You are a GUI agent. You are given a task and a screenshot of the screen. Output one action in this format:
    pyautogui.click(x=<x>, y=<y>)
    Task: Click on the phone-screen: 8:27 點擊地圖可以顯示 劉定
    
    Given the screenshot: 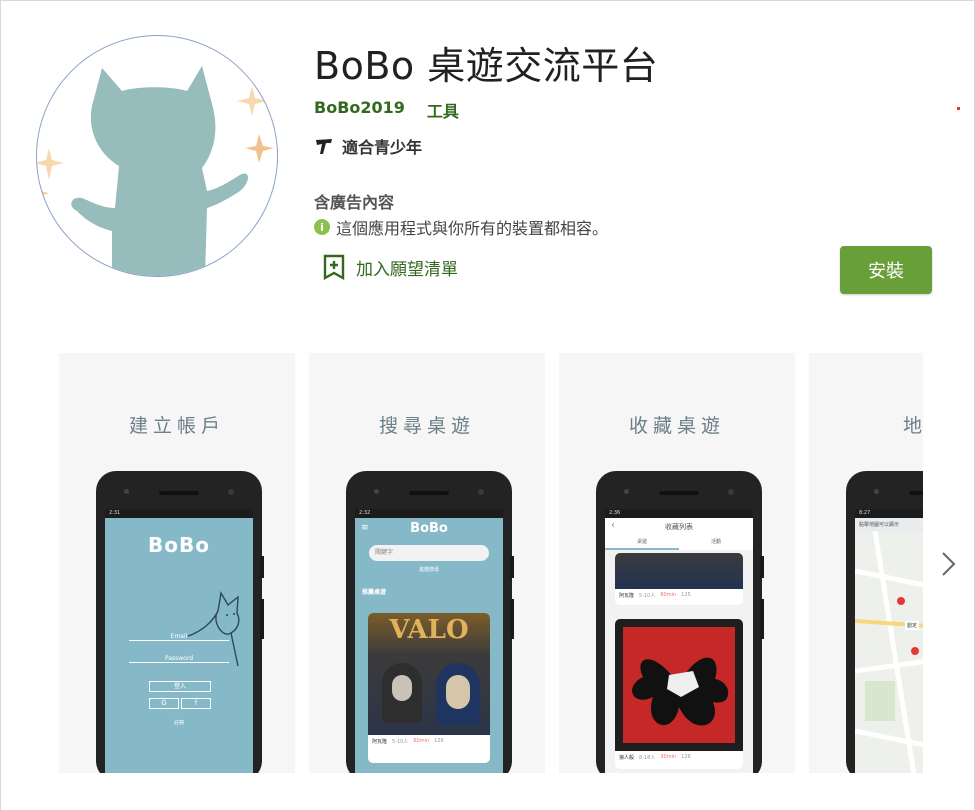 What is the action you would take?
    pyautogui.click(x=889, y=641)
    